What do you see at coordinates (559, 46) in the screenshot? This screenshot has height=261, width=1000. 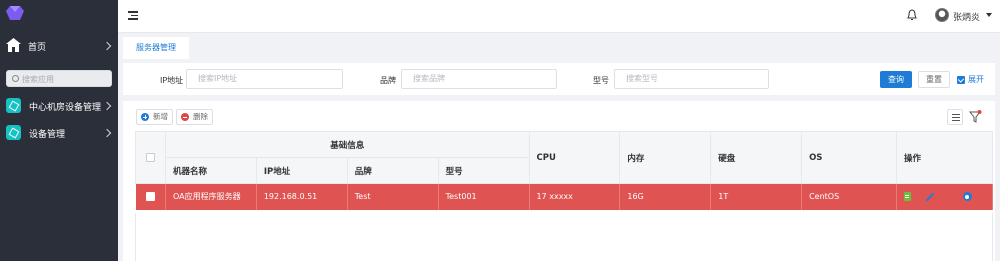 I see `tab-bar: 服务器管理` at bounding box center [559, 46].